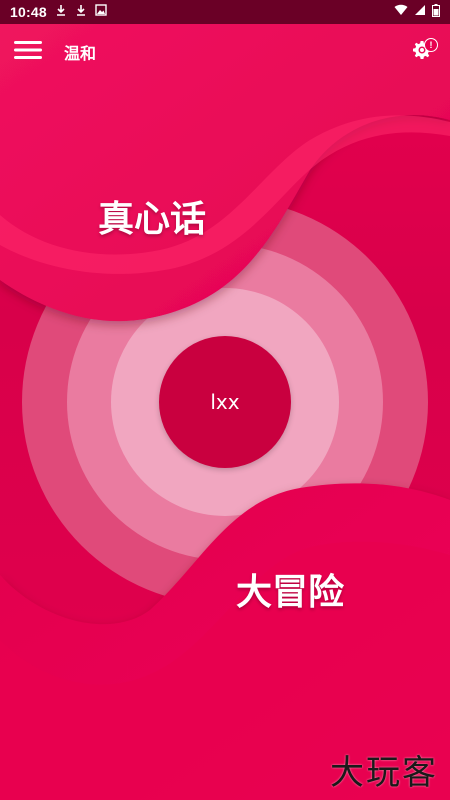  Describe the element at coordinates (80, 53) in the screenshot. I see `page-title: 温和` at that location.